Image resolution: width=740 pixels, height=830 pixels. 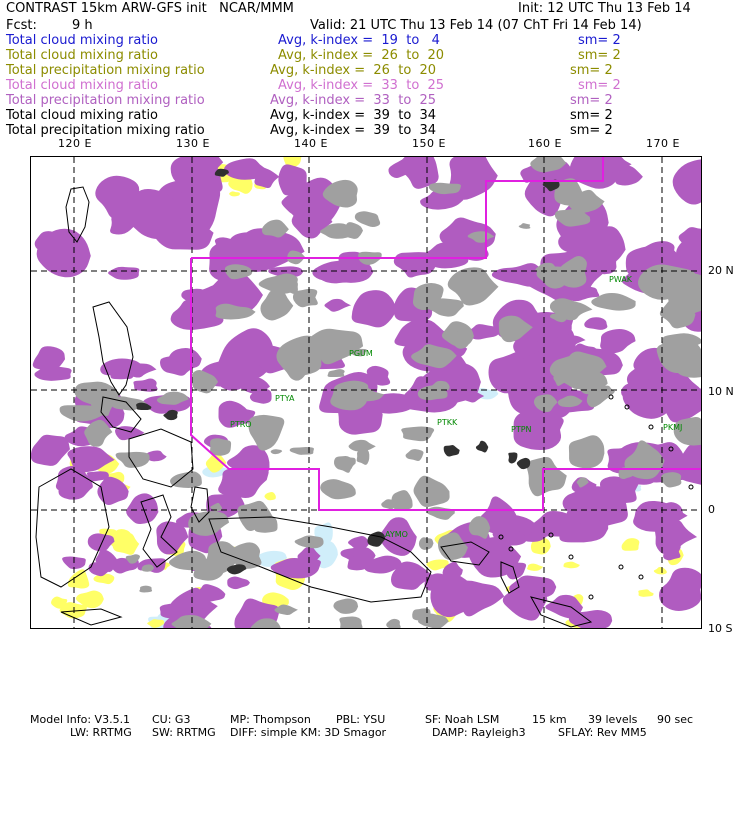 What do you see at coordinates (479, 732) in the screenshot?
I see `footer-damp: DAMP: Rayleigh3` at bounding box center [479, 732].